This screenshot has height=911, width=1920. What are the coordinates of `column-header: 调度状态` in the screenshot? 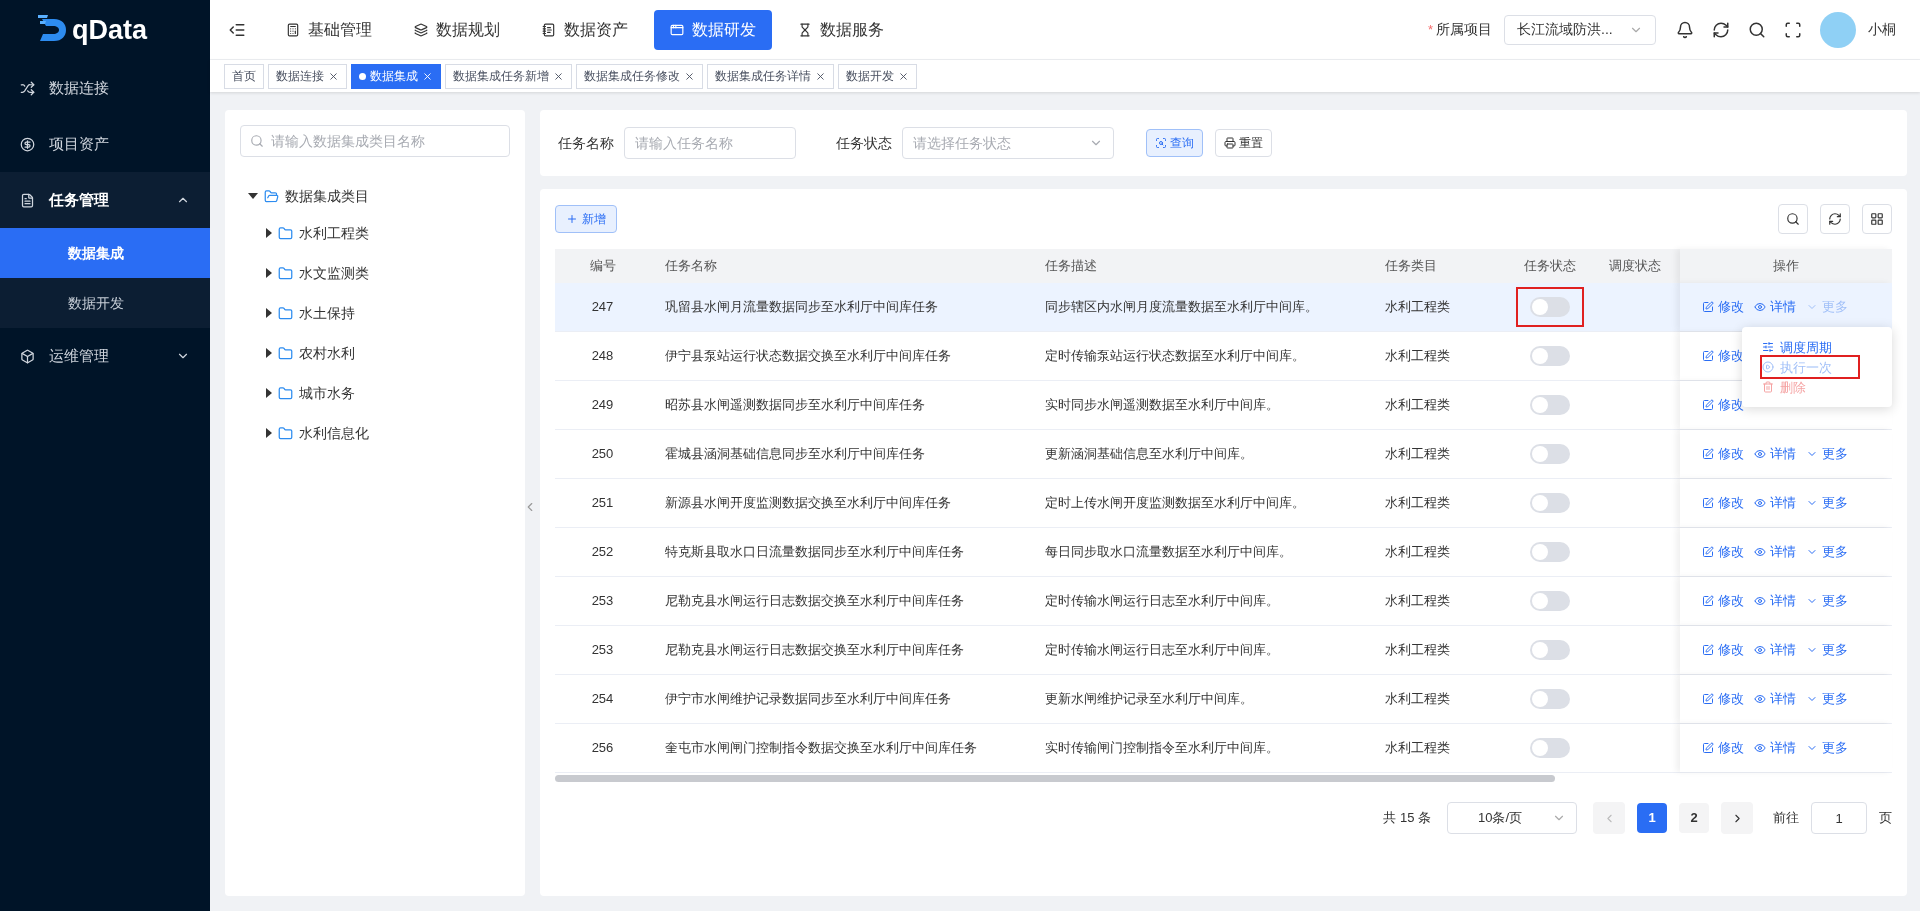 It's located at (1635, 266).